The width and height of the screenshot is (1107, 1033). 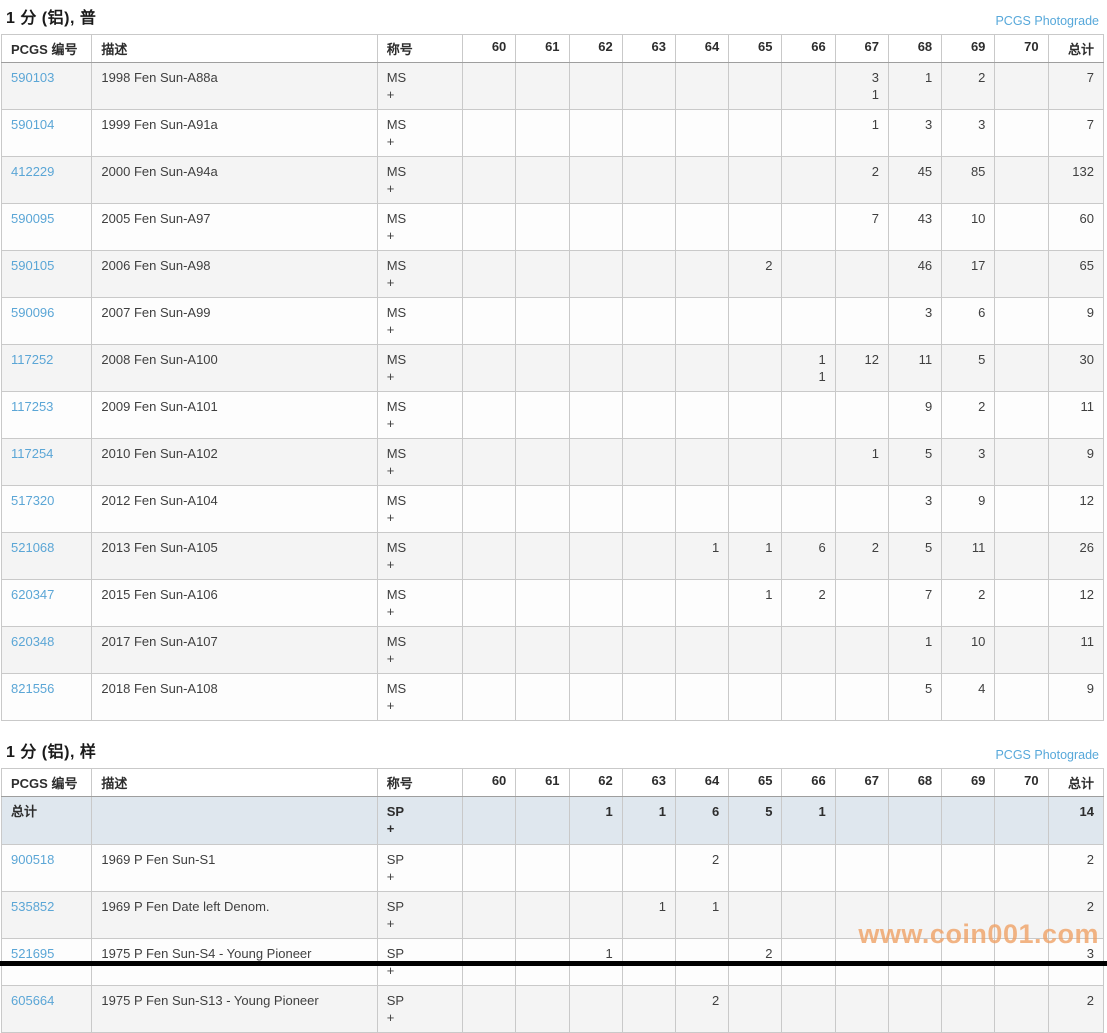 What do you see at coordinates (702, 1009) in the screenshot?
I see `grade-cell-64: 2` at bounding box center [702, 1009].